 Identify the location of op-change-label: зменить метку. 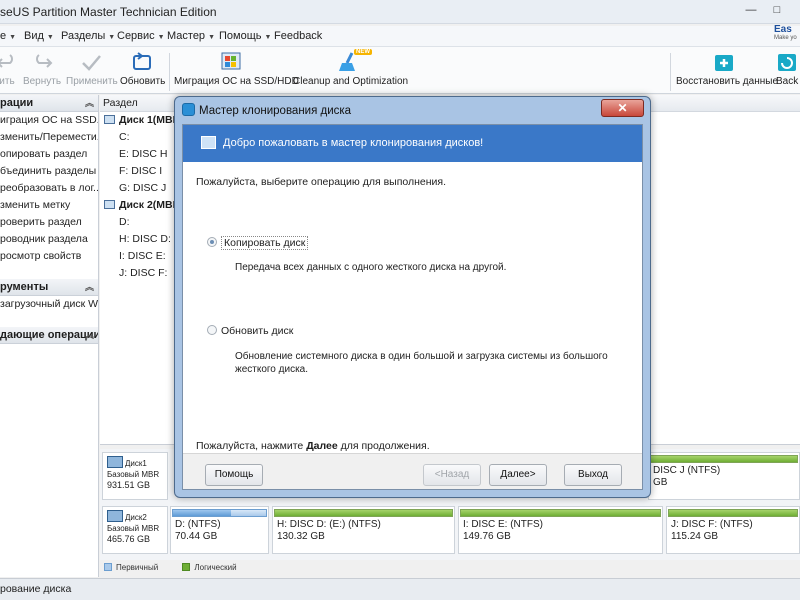
(49, 205).